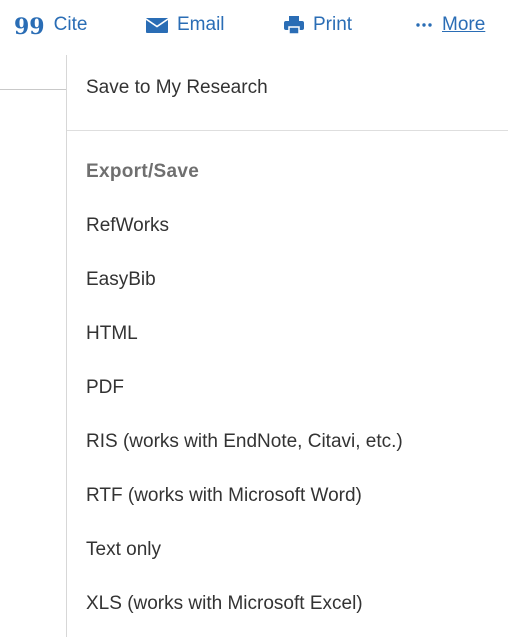  Describe the element at coordinates (29, 27) in the screenshot. I see `quote-icon: 99` at that location.